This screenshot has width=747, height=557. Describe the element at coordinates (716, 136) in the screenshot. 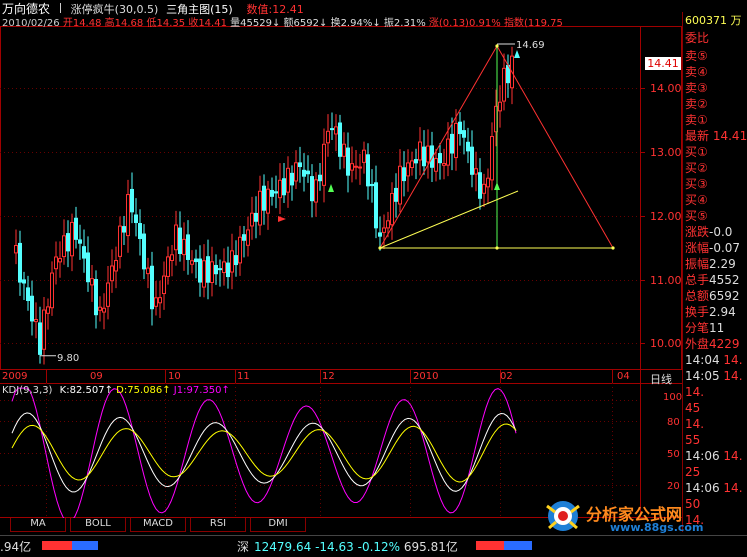

I see `latest-price: 最新 14.41` at that location.